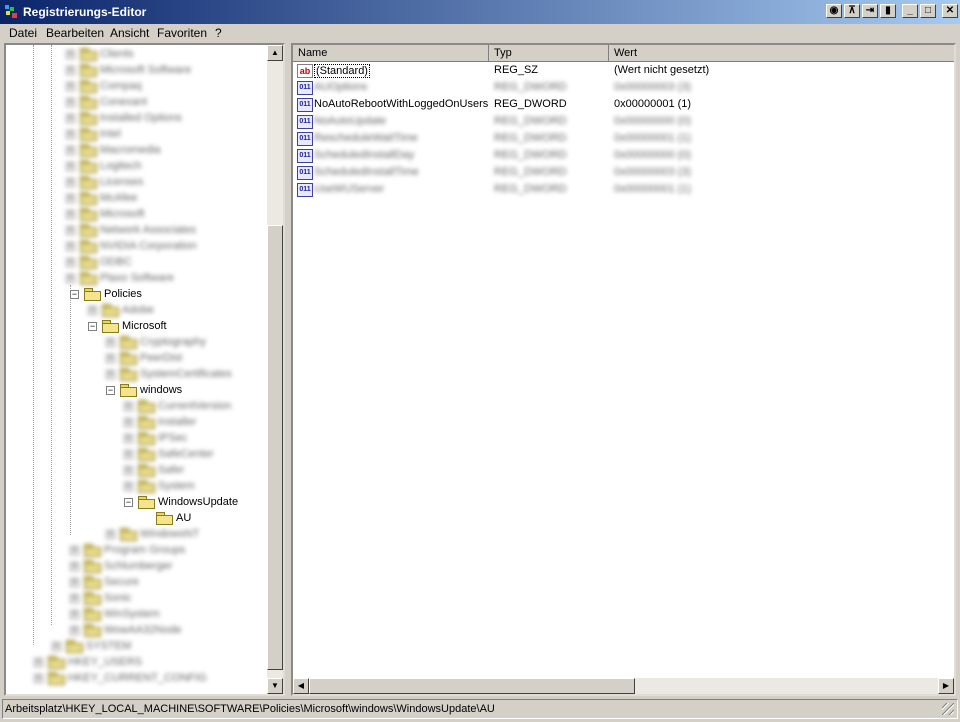  I want to click on registry-editor-icon, so click(11, 11).